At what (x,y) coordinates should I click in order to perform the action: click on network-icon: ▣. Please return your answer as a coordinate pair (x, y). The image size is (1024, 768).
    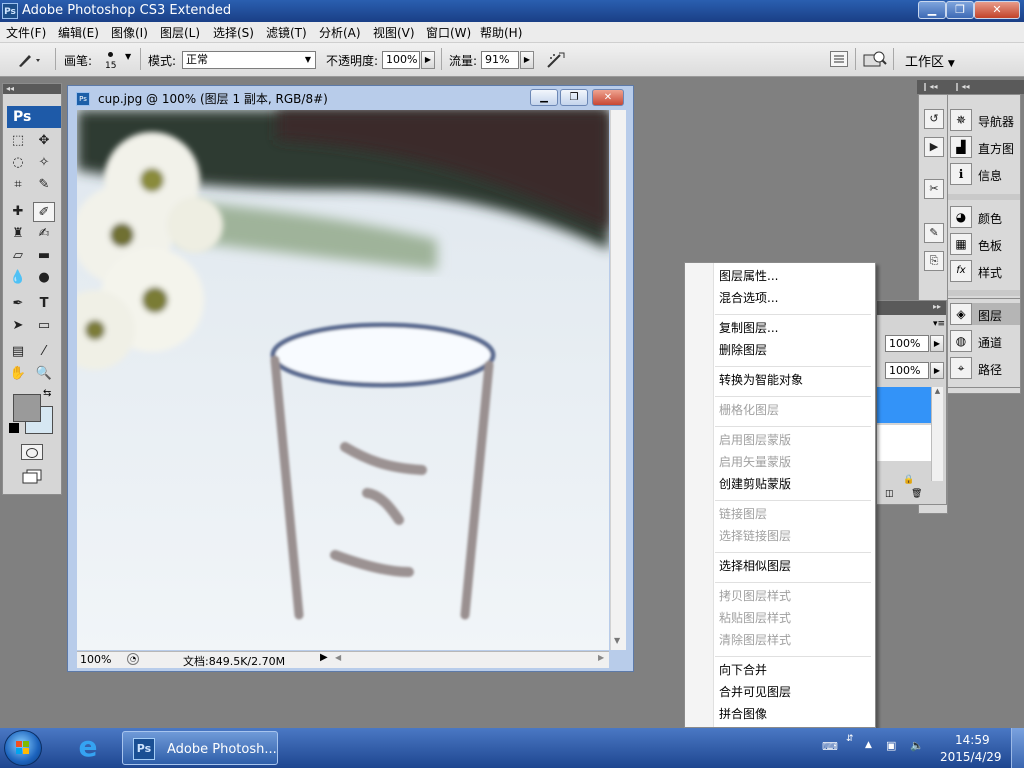
    Looking at the image, I should click on (891, 745).